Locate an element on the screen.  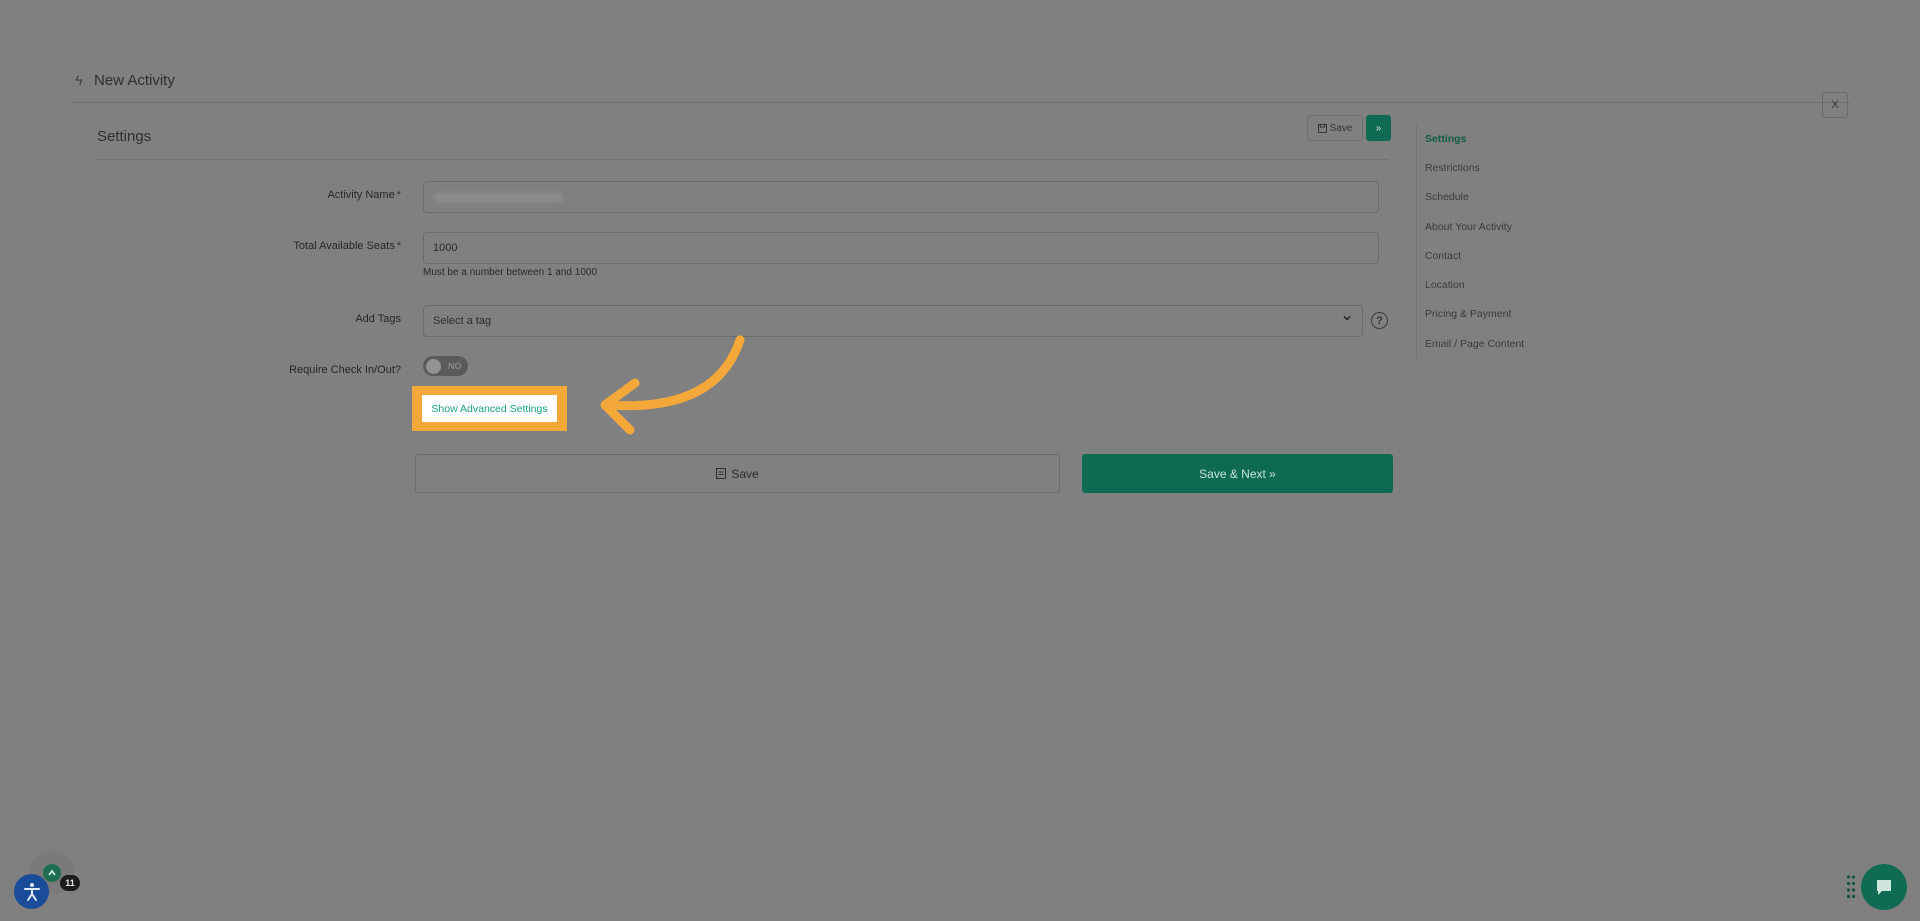
page-title: New Activity is located at coordinates (134, 80).